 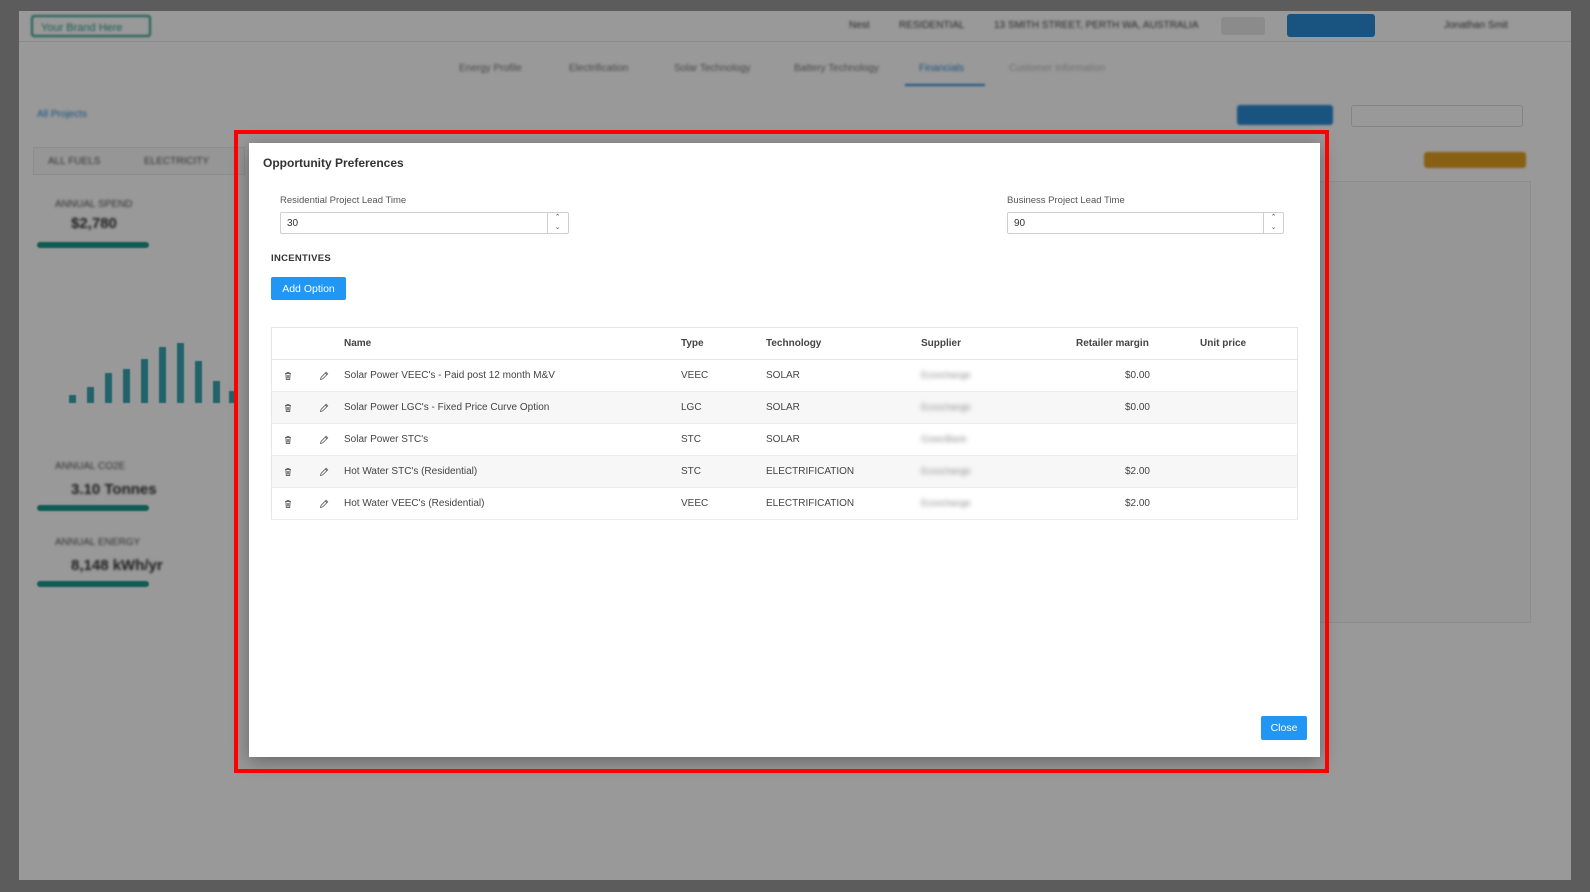 I want to click on column-header-type: Type, so click(x=723, y=343).